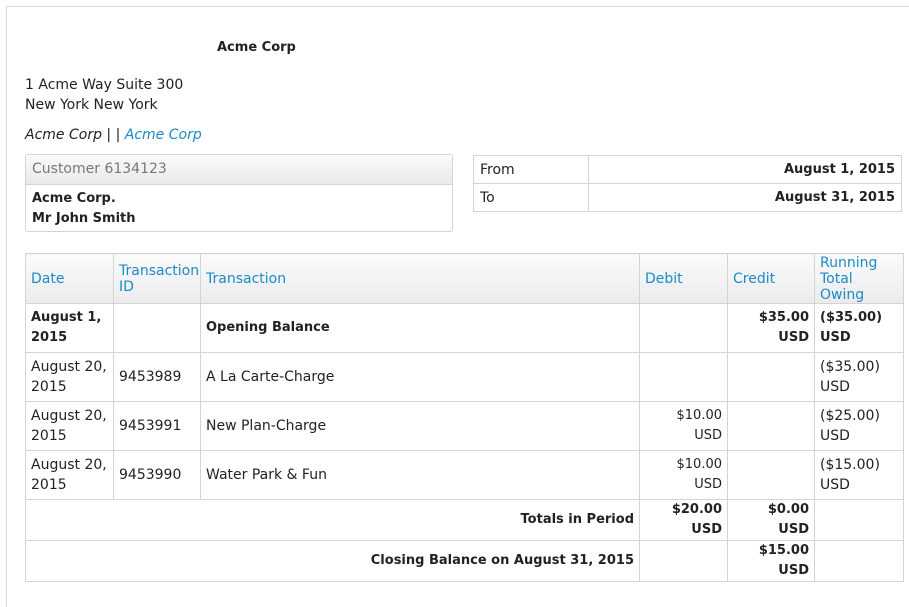 The width and height of the screenshot is (909, 607). Describe the element at coordinates (73, 135) in the screenshot. I see `company-links-text: Acme Corp | |` at that location.